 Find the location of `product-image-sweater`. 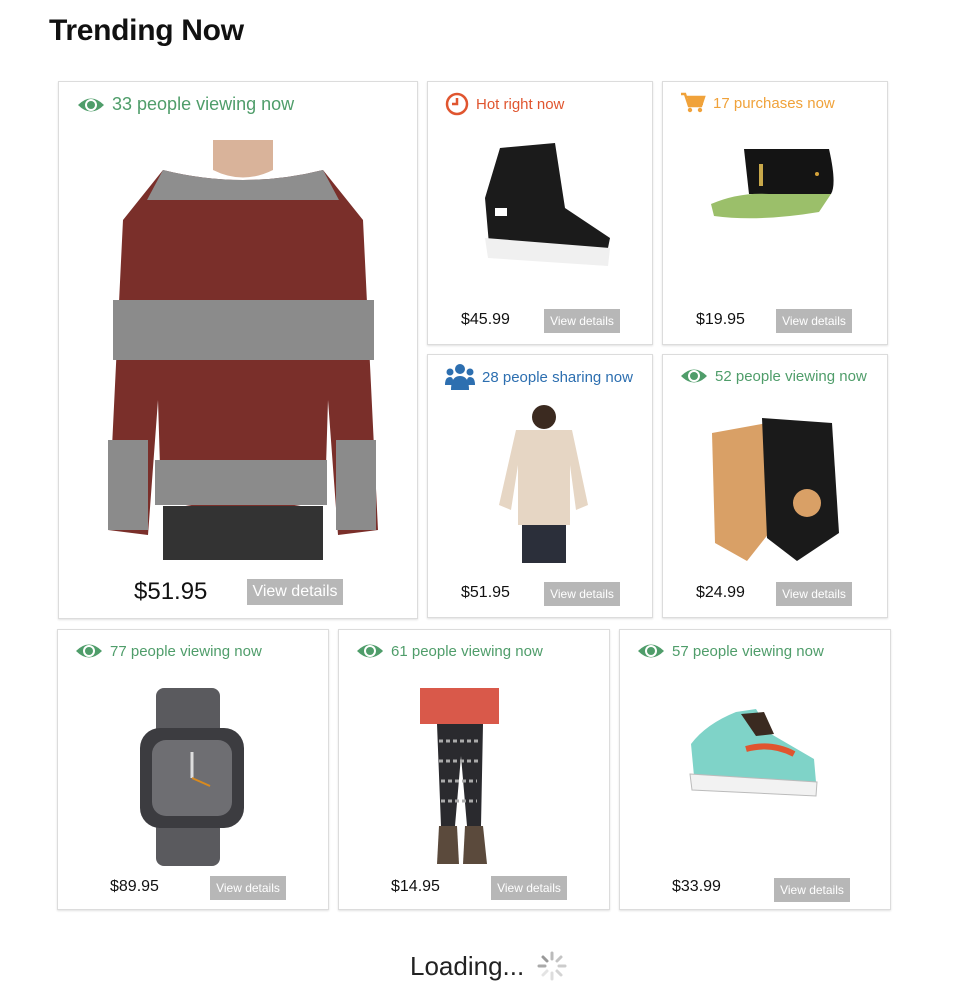

product-image-sweater is located at coordinates (243, 352).